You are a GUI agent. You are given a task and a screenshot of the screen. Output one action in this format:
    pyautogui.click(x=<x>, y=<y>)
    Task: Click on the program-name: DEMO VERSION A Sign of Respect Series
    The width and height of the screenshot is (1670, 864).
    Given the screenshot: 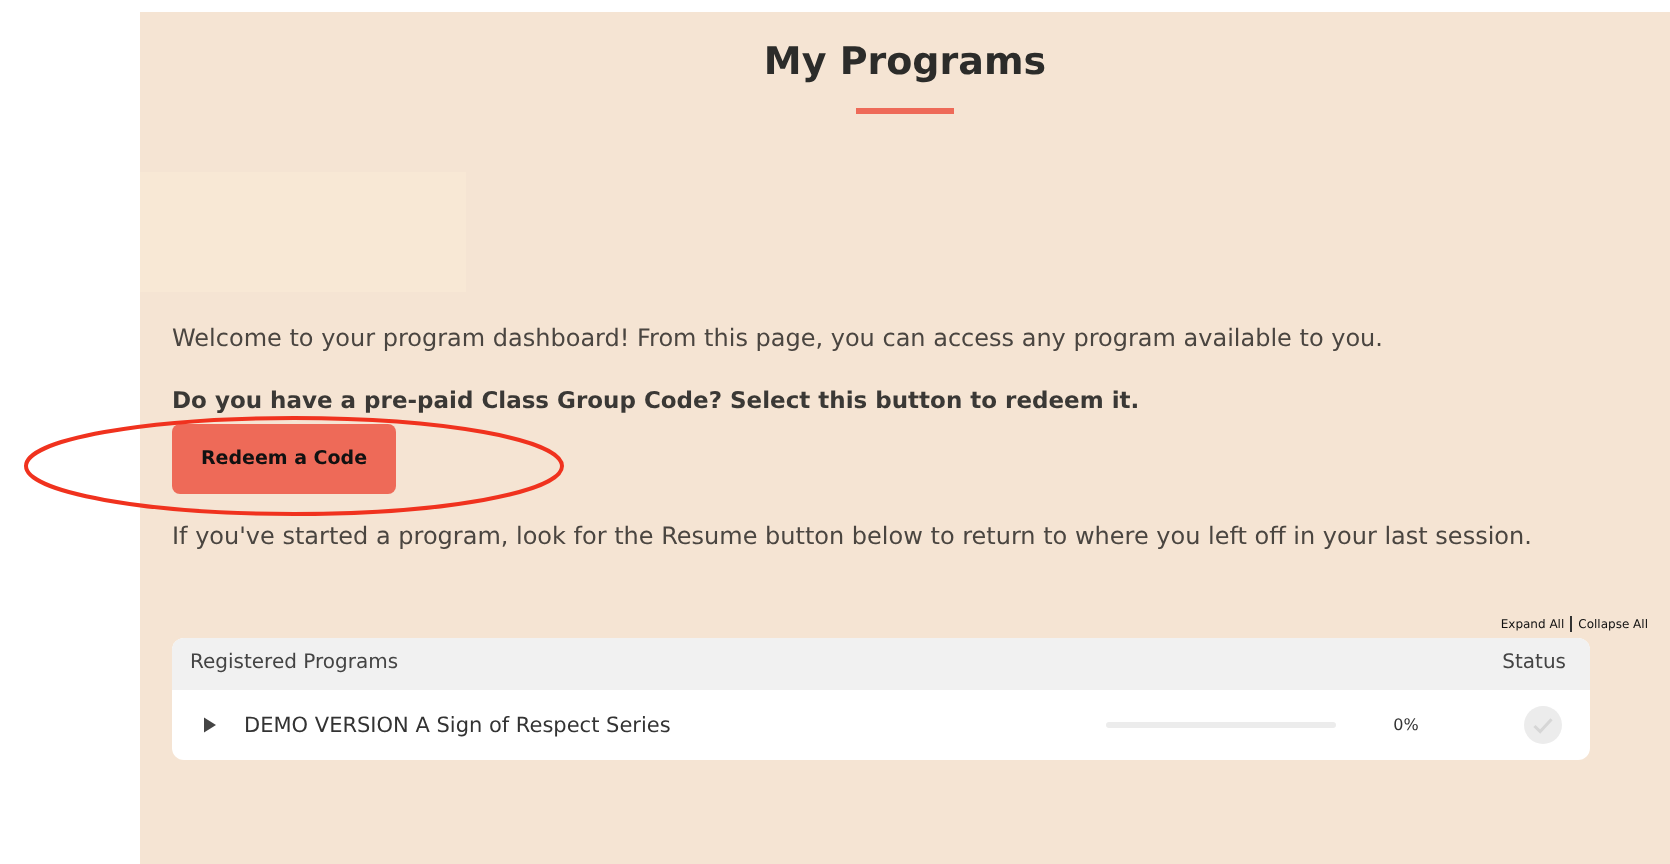 What is the action you would take?
    pyautogui.click(x=675, y=725)
    